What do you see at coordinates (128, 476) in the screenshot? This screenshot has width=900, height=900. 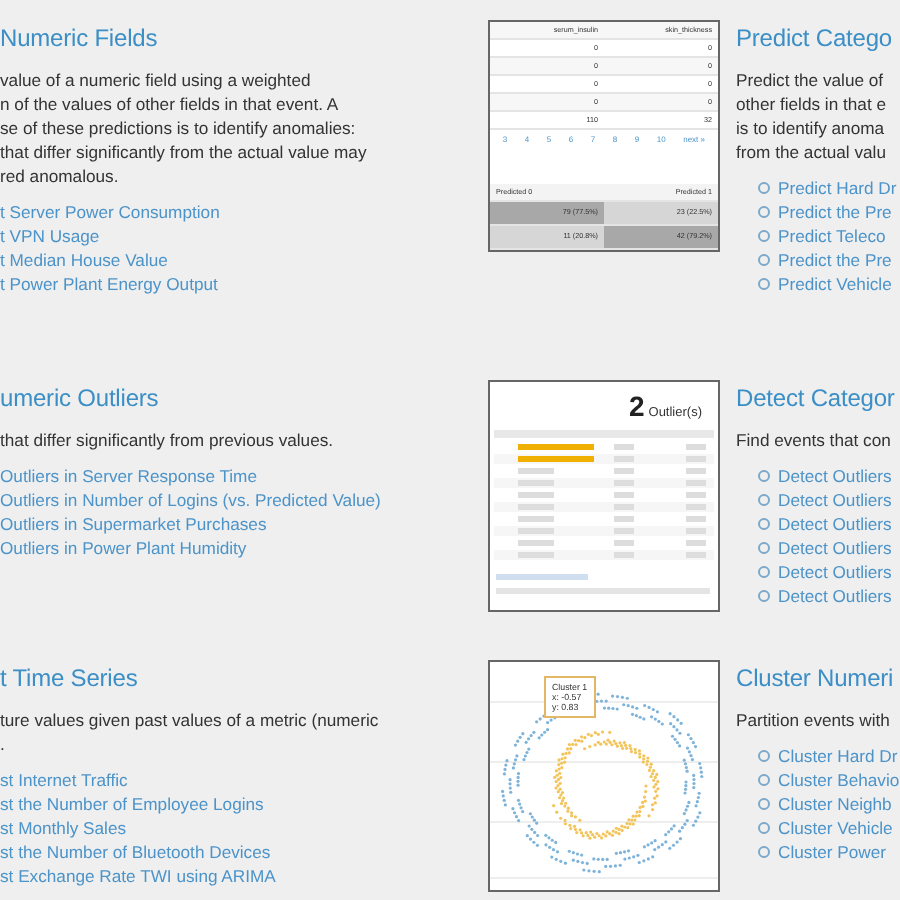 I see `example-link: Outliers in Server Response Time` at bounding box center [128, 476].